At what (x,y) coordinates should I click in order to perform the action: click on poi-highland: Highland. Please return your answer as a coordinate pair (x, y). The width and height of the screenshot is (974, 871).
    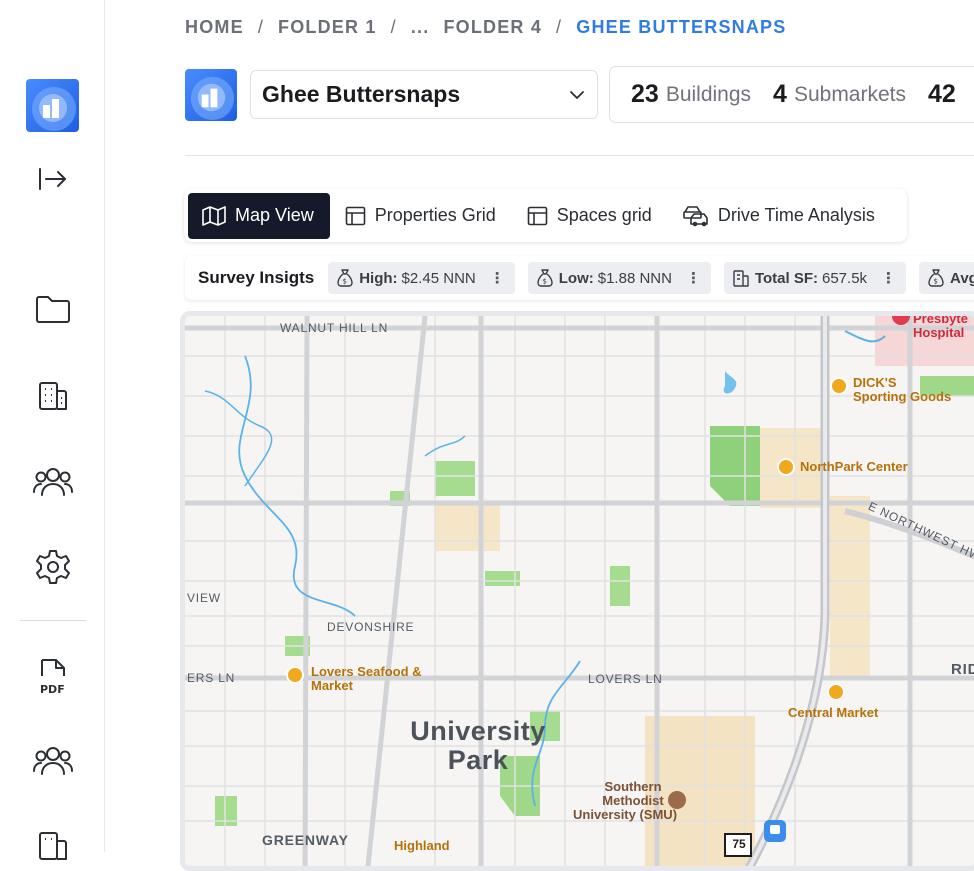
    Looking at the image, I should click on (422, 846).